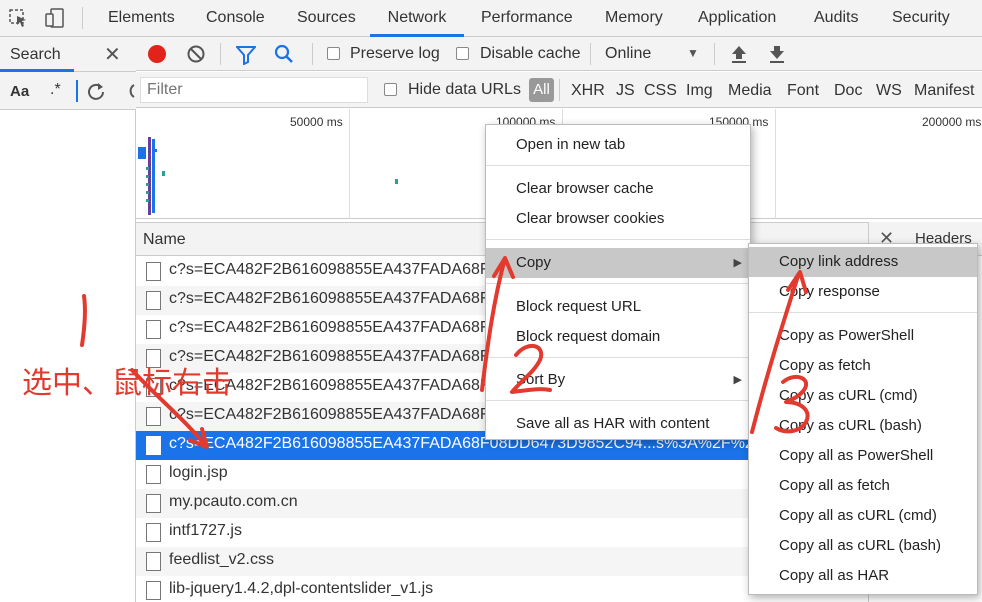 The height and width of the screenshot is (602, 982). I want to click on timeline-waterfall-marks, so click(268, 176).